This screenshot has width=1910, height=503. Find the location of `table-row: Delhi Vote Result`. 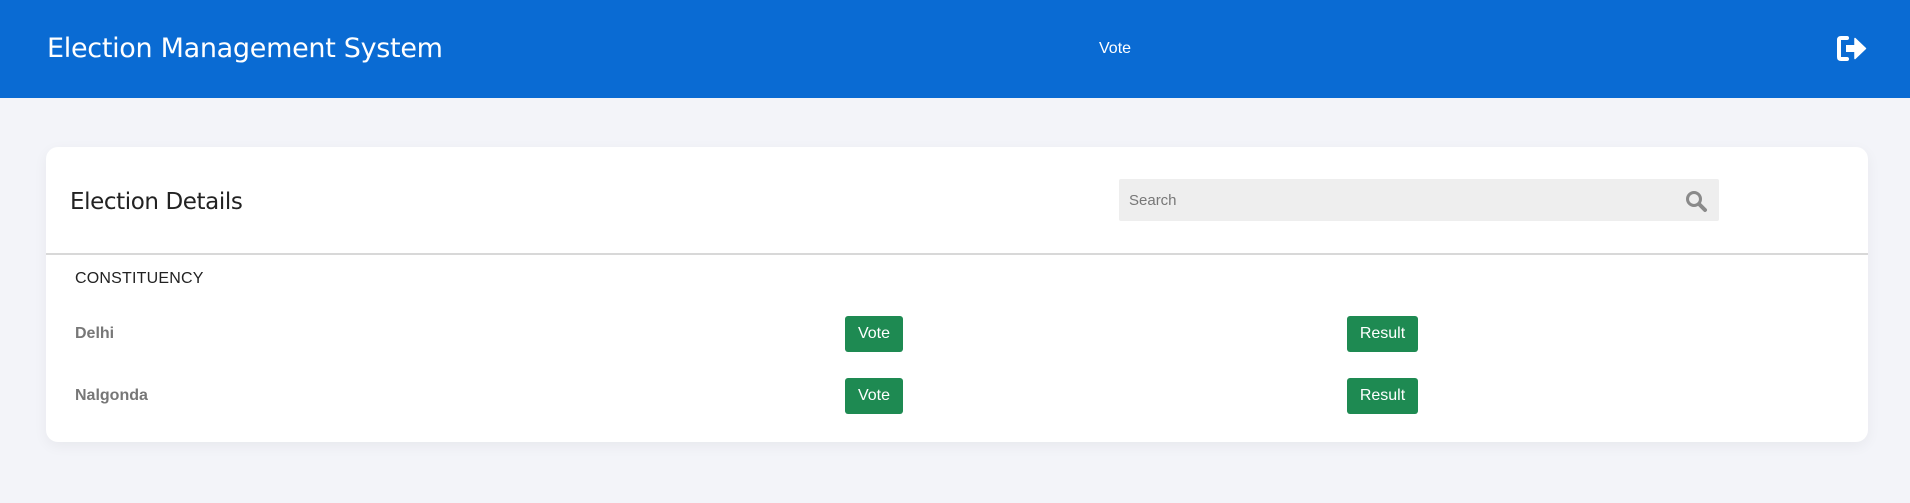

table-row: Delhi Vote Result is located at coordinates (957, 334).